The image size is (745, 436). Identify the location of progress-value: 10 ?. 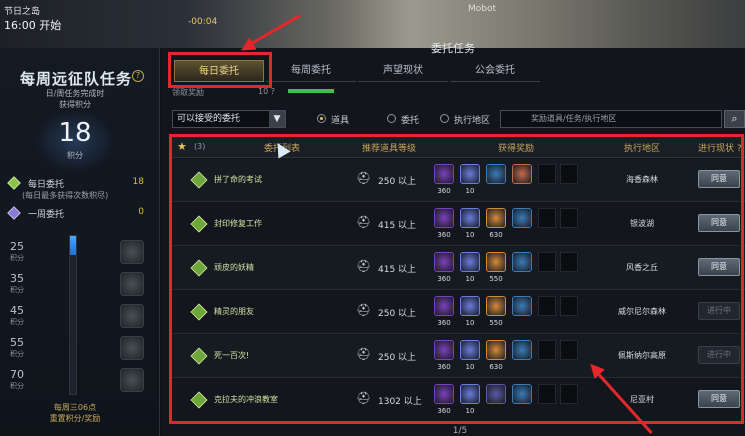
(266, 91).